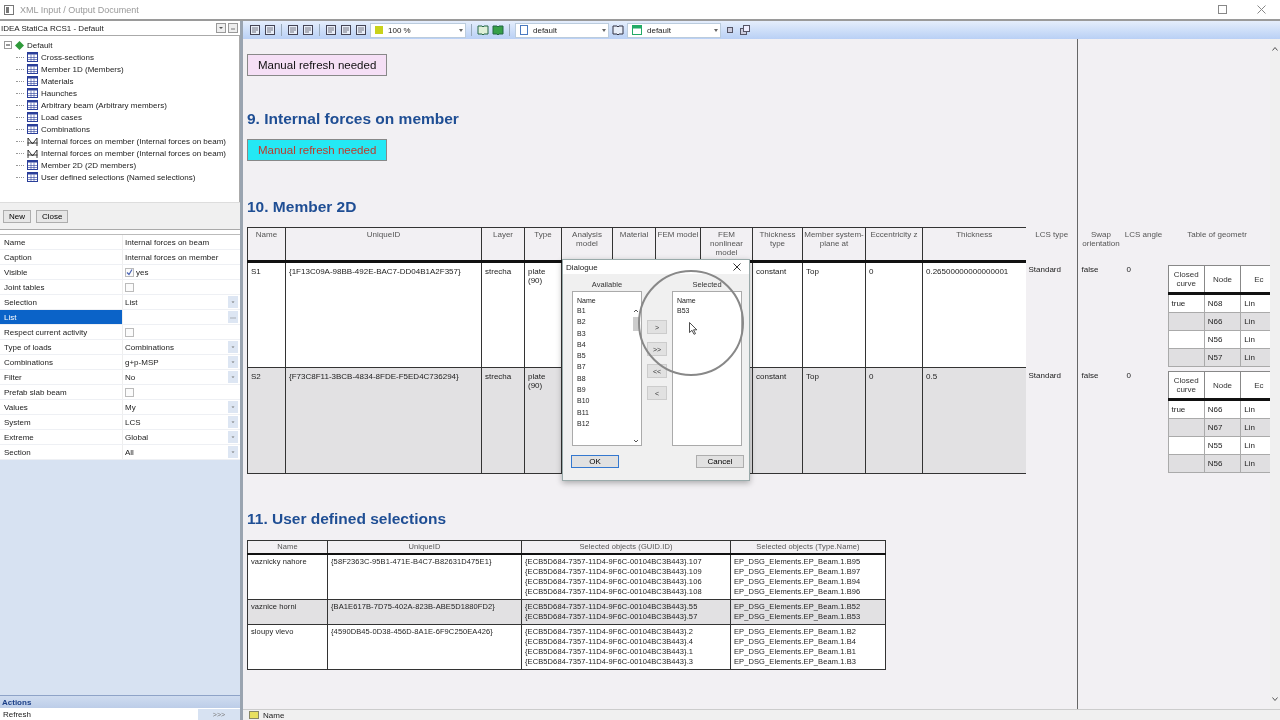  I want to click on template-dropdown: default, so click(674, 30).